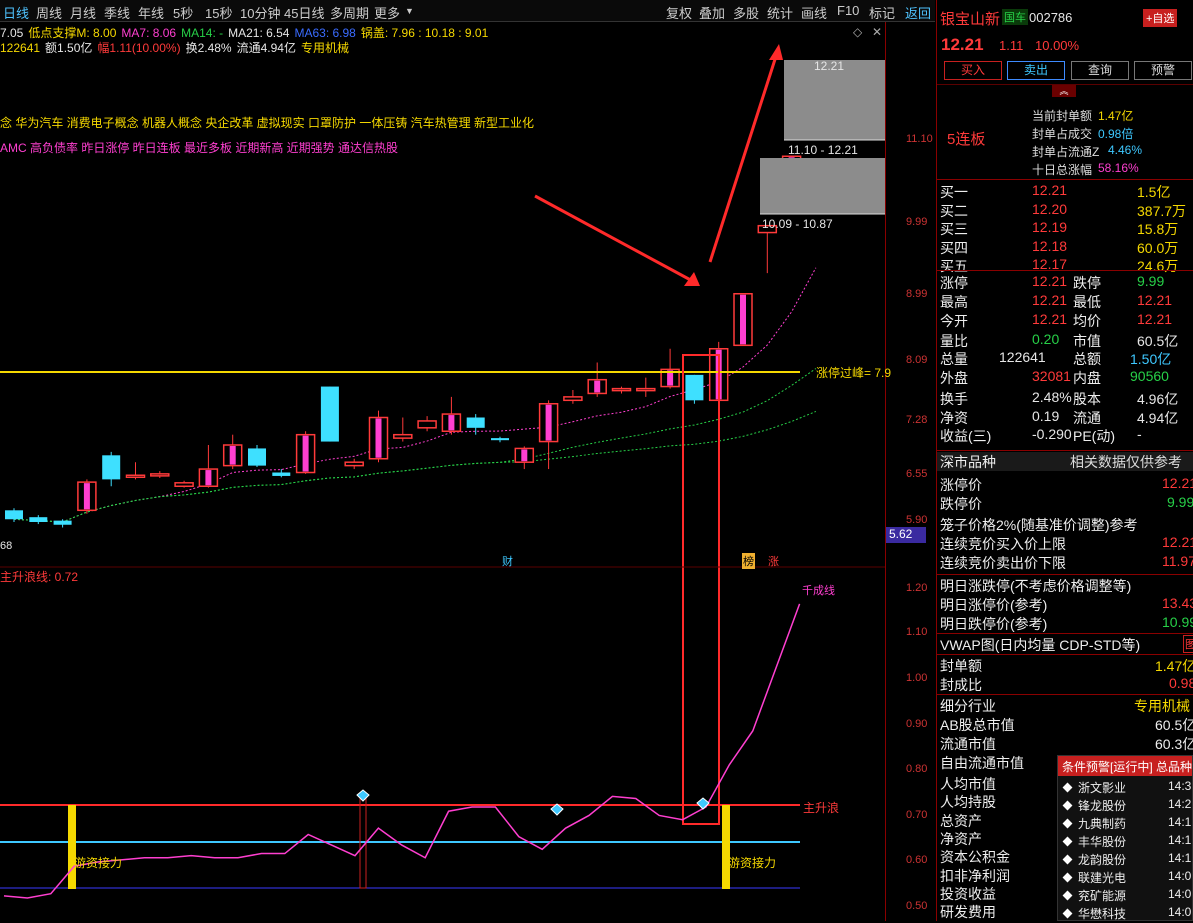  What do you see at coordinates (975, 875) in the screenshot?
I see `financial-label: 扣非净利润` at bounding box center [975, 875].